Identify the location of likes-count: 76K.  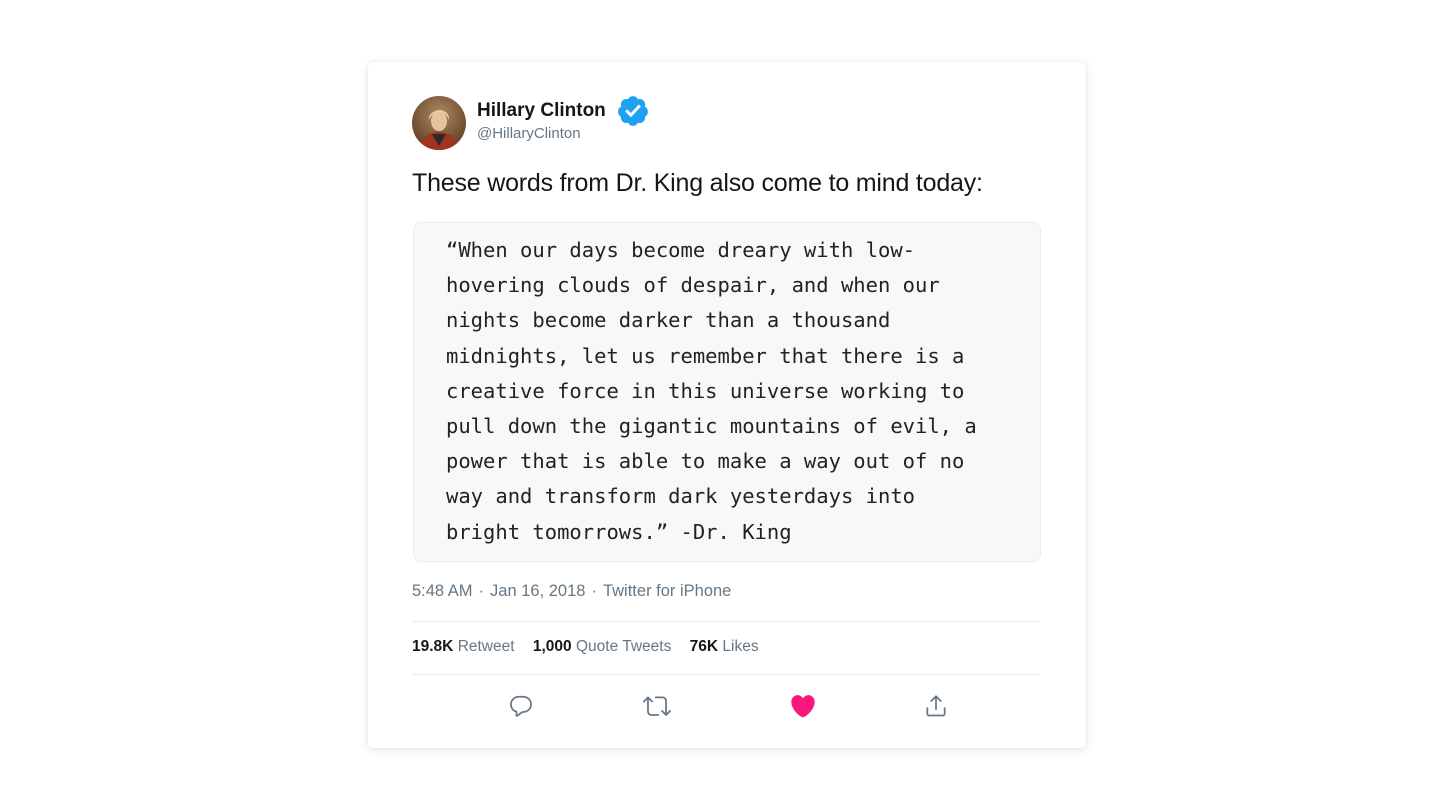
(704, 646).